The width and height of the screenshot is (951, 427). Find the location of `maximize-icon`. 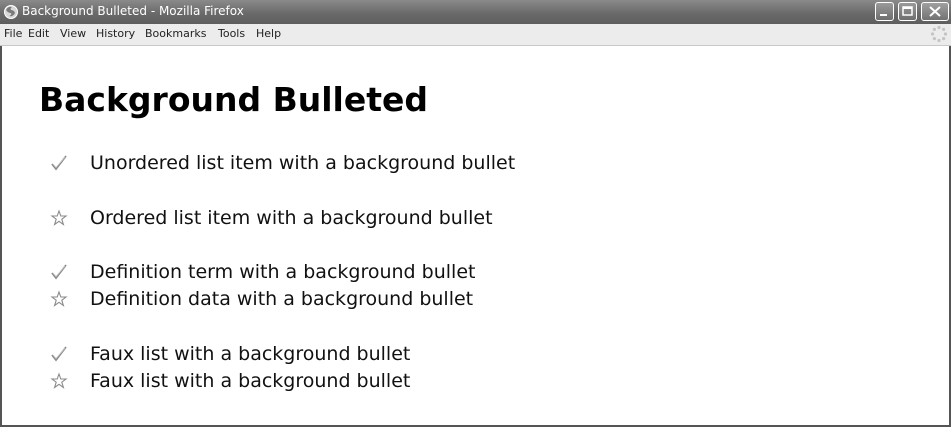

maximize-icon is located at coordinates (907, 11).